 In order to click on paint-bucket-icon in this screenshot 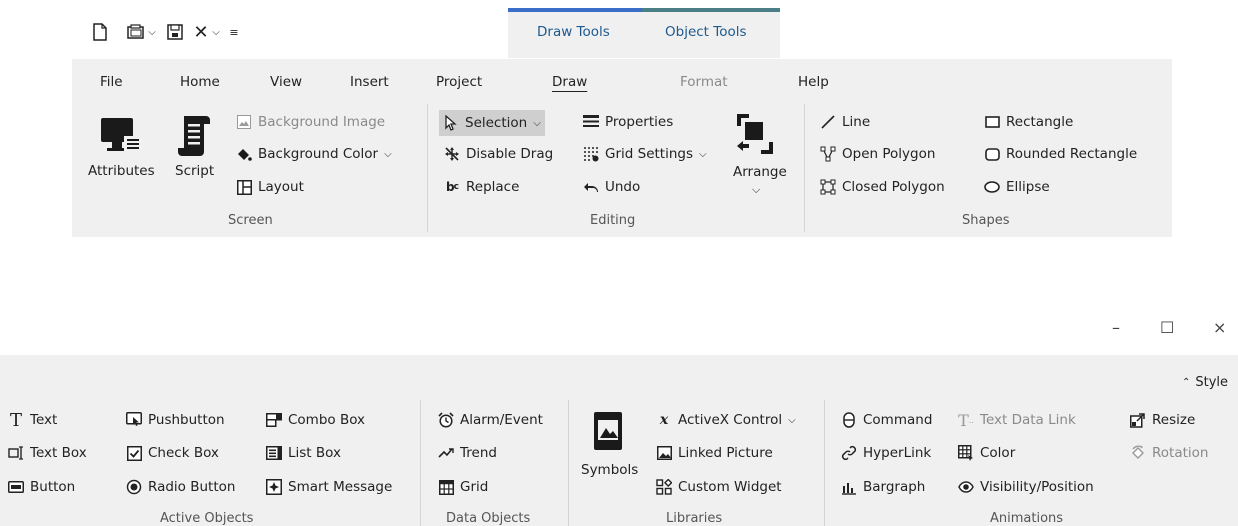, I will do `click(244, 154)`.